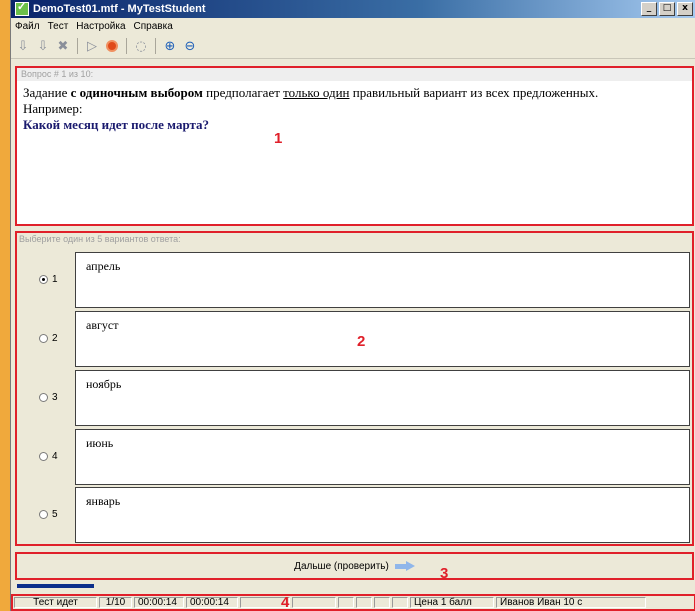 This screenshot has height=611, width=695. What do you see at coordinates (55, 602) in the screenshot?
I see `status-state: Тест идет` at bounding box center [55, 602].